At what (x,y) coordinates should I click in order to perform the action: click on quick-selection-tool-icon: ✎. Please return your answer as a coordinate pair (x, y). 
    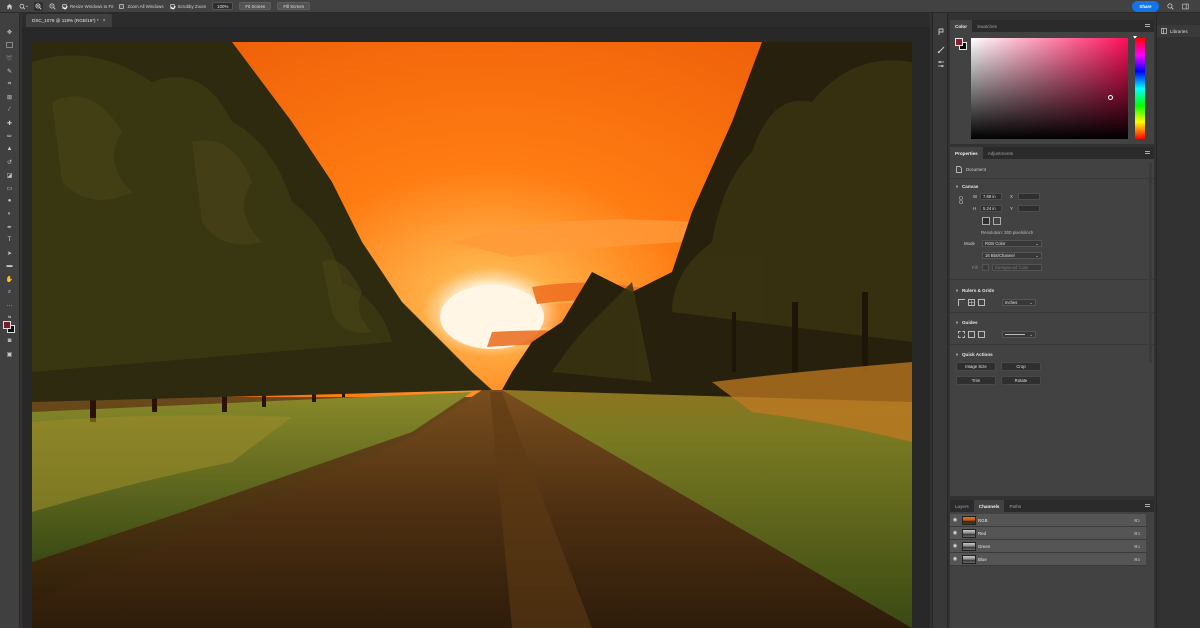
    Looking at the image, I should click on (9, 71).